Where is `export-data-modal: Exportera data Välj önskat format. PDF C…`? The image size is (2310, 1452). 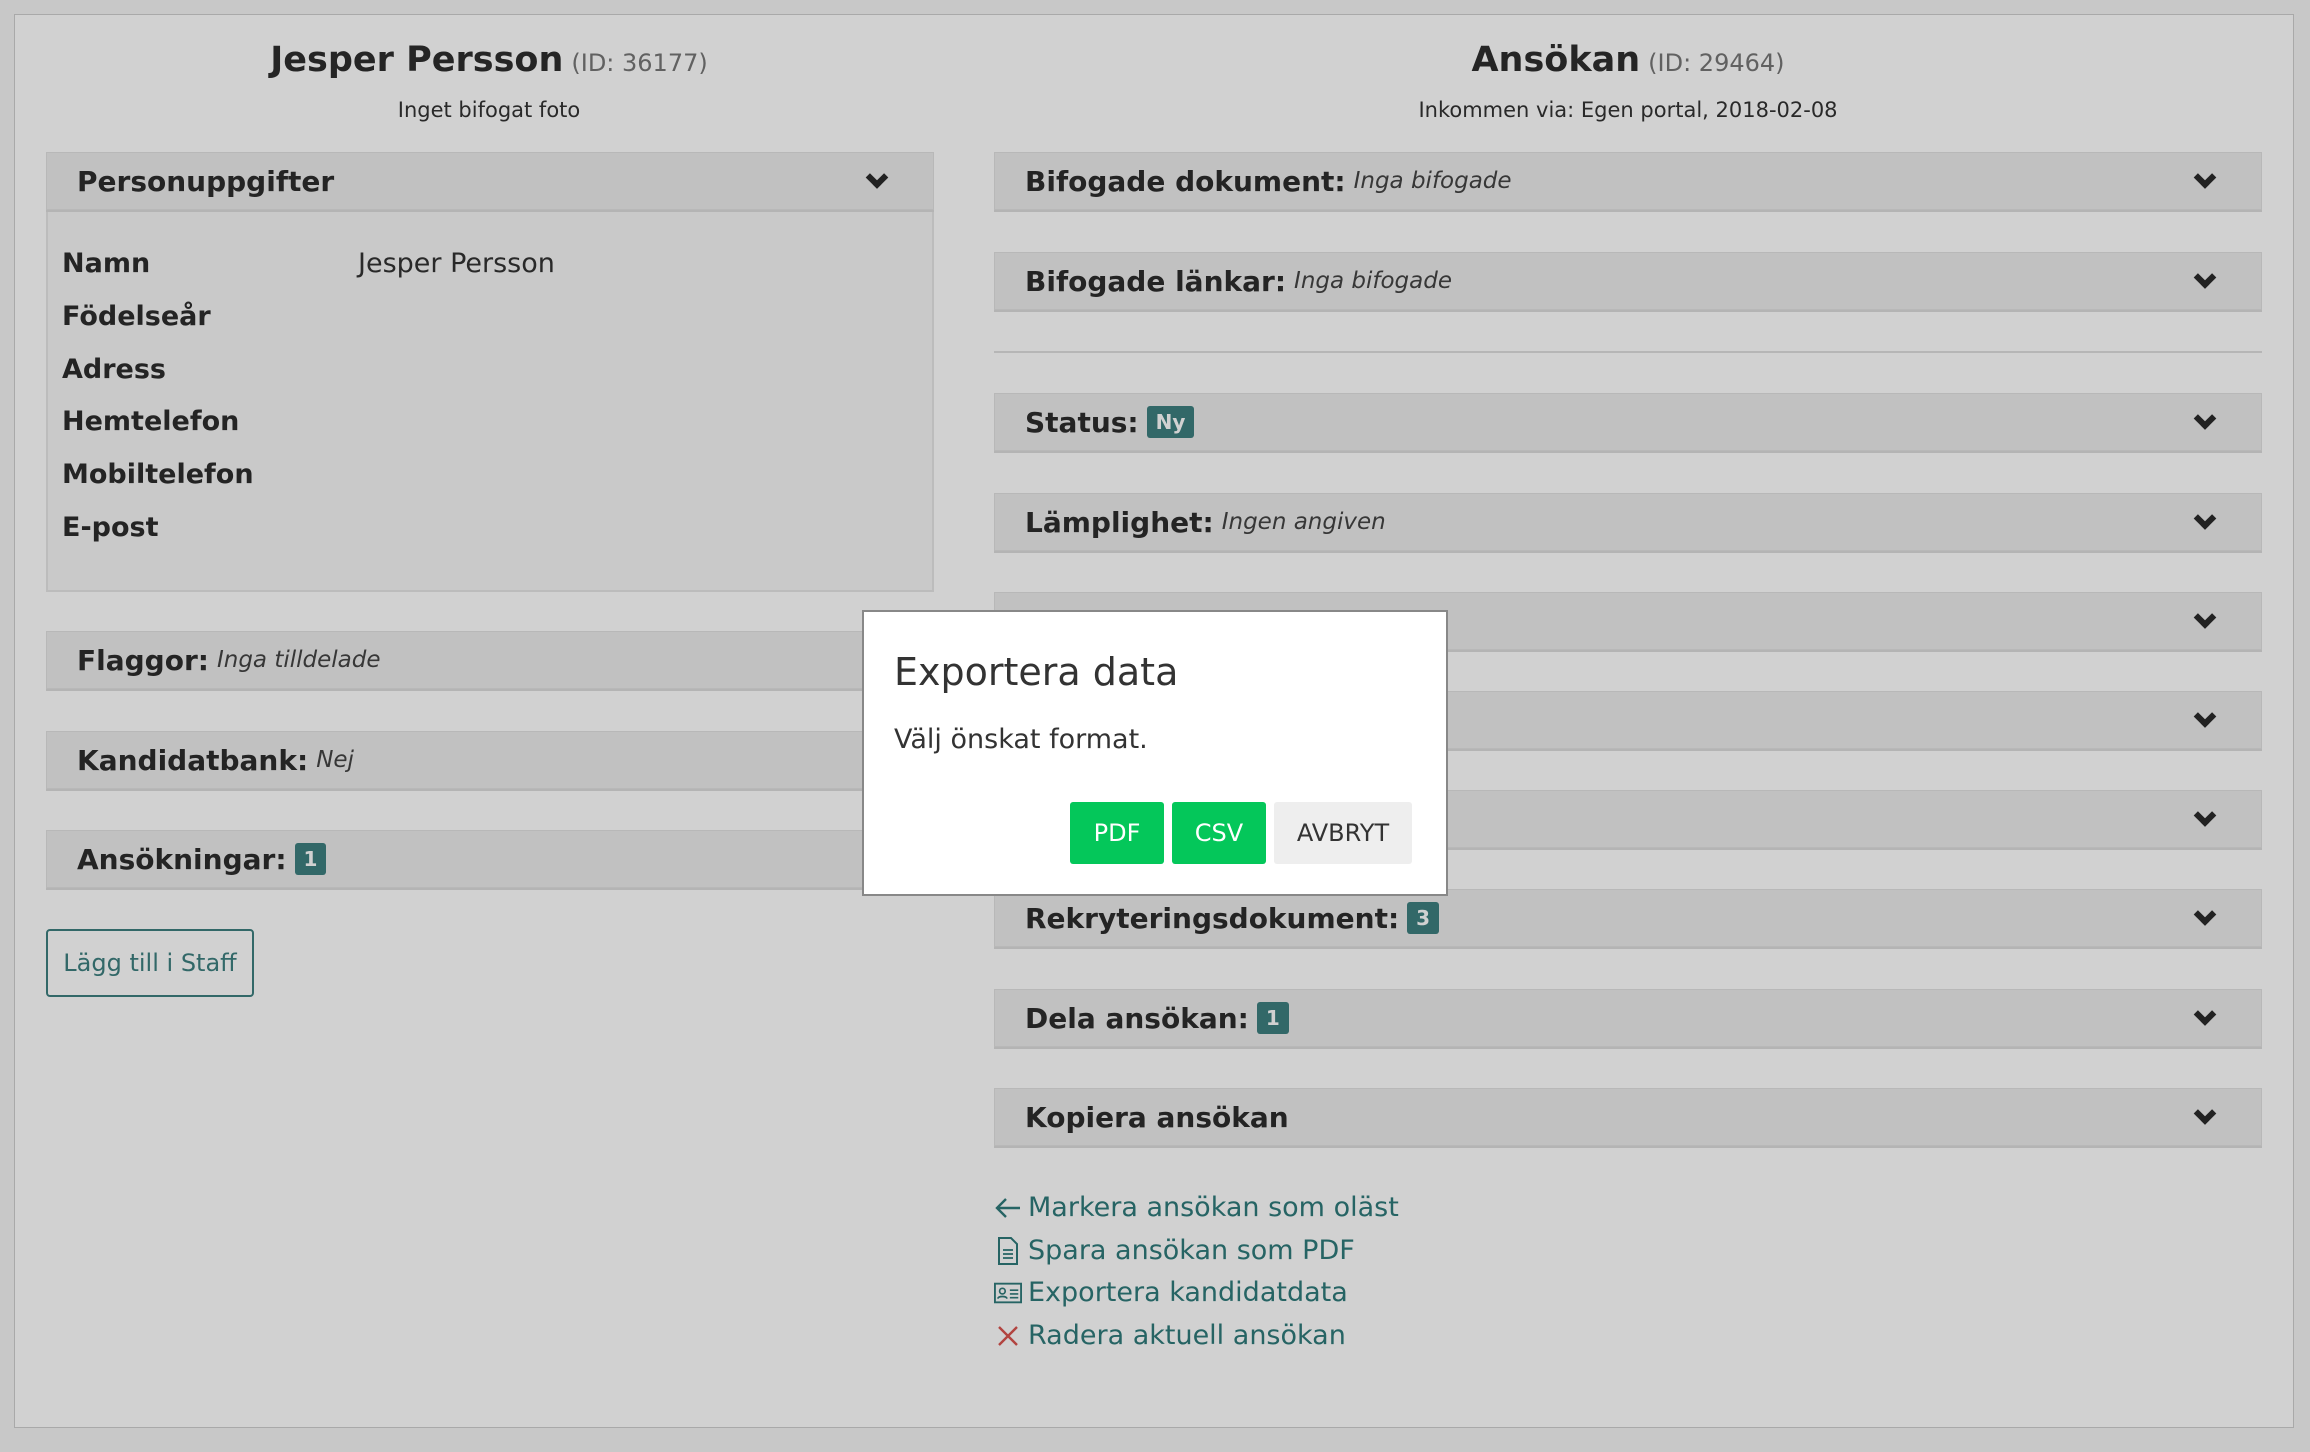 export-data-modal: Exportera data Välj önskat format. PDF C… is located at coordinates (1155, 753).